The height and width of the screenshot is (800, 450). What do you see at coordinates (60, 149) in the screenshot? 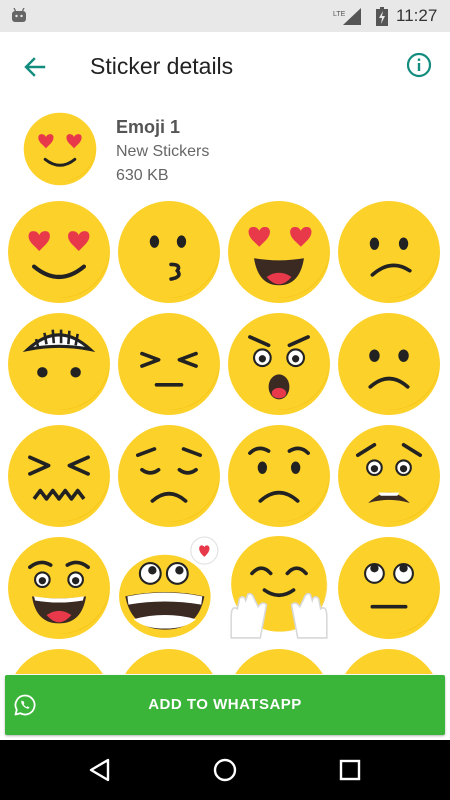
I see `pack-tray-icon` at bounding box center [60, 149].